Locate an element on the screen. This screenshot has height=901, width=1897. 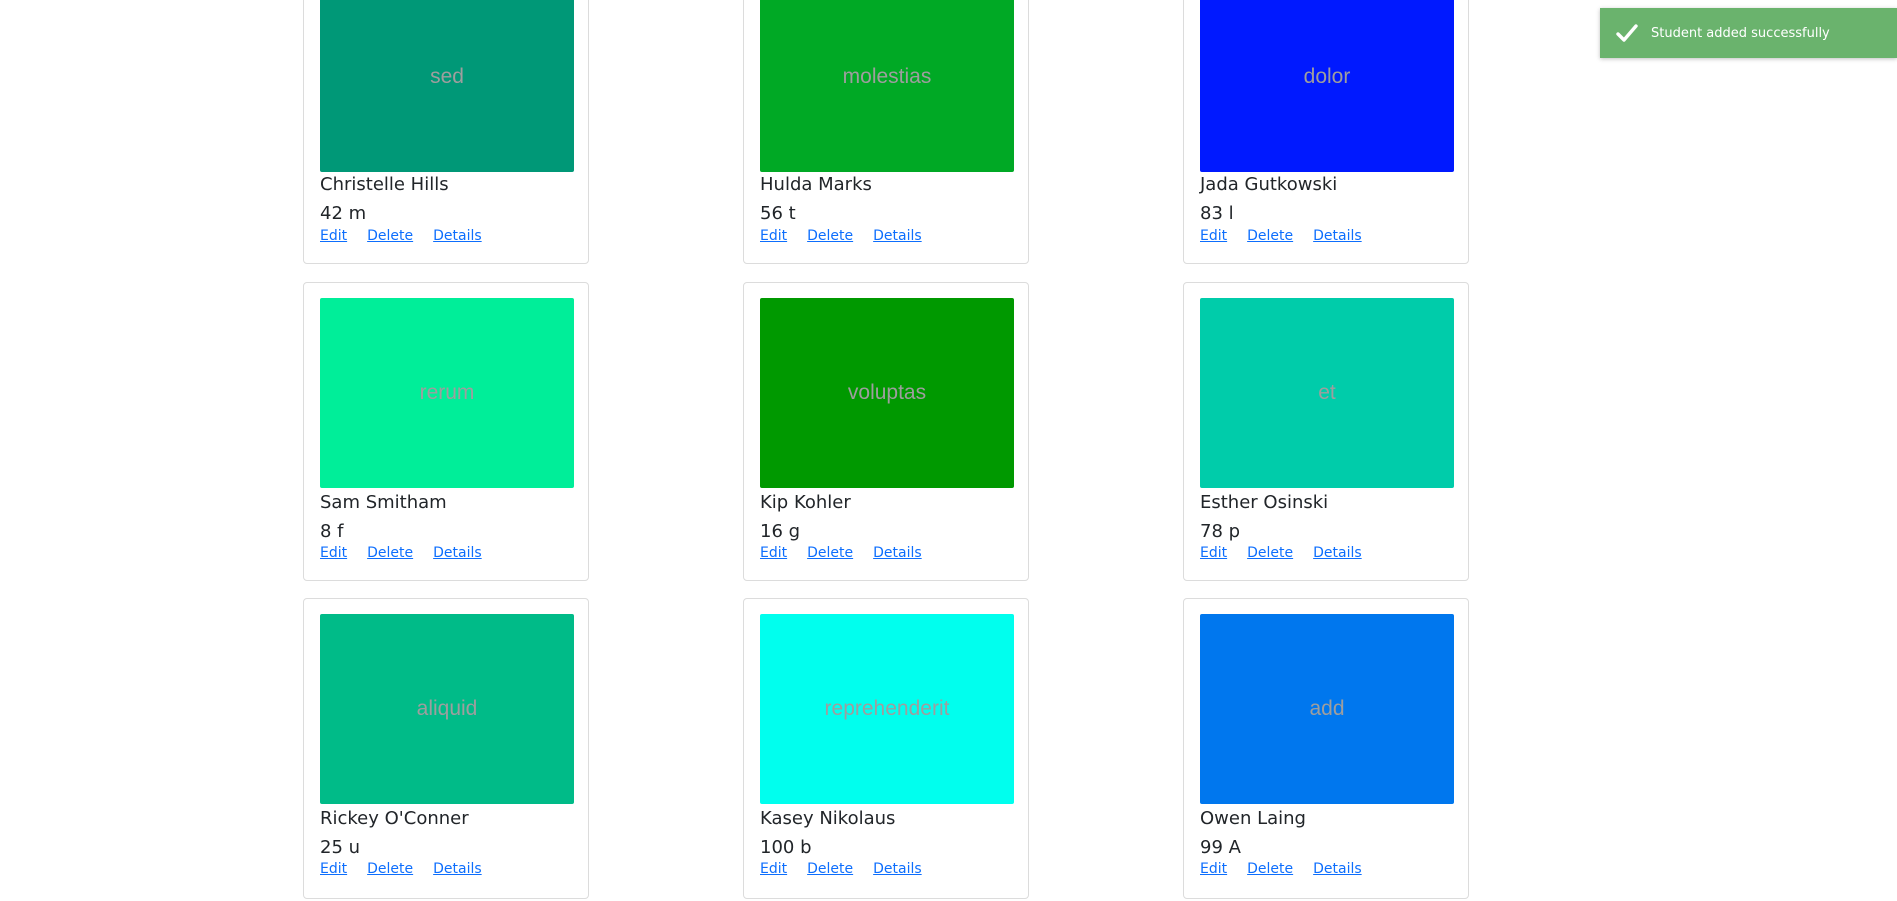
student-name: Rickey O'Conner is located at coordinates (394, 818).